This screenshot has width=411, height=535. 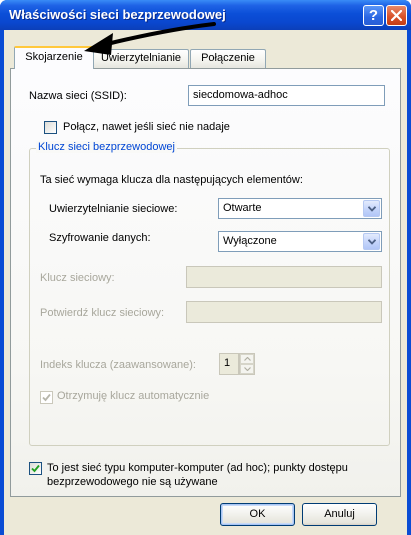 I want to click on tab-association: Skojarzenie, so click(x=54, y=57).